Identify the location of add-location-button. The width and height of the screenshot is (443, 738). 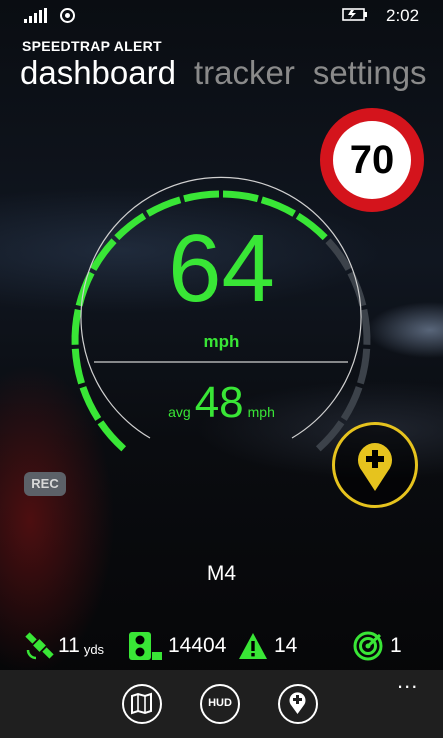
(298, 704).